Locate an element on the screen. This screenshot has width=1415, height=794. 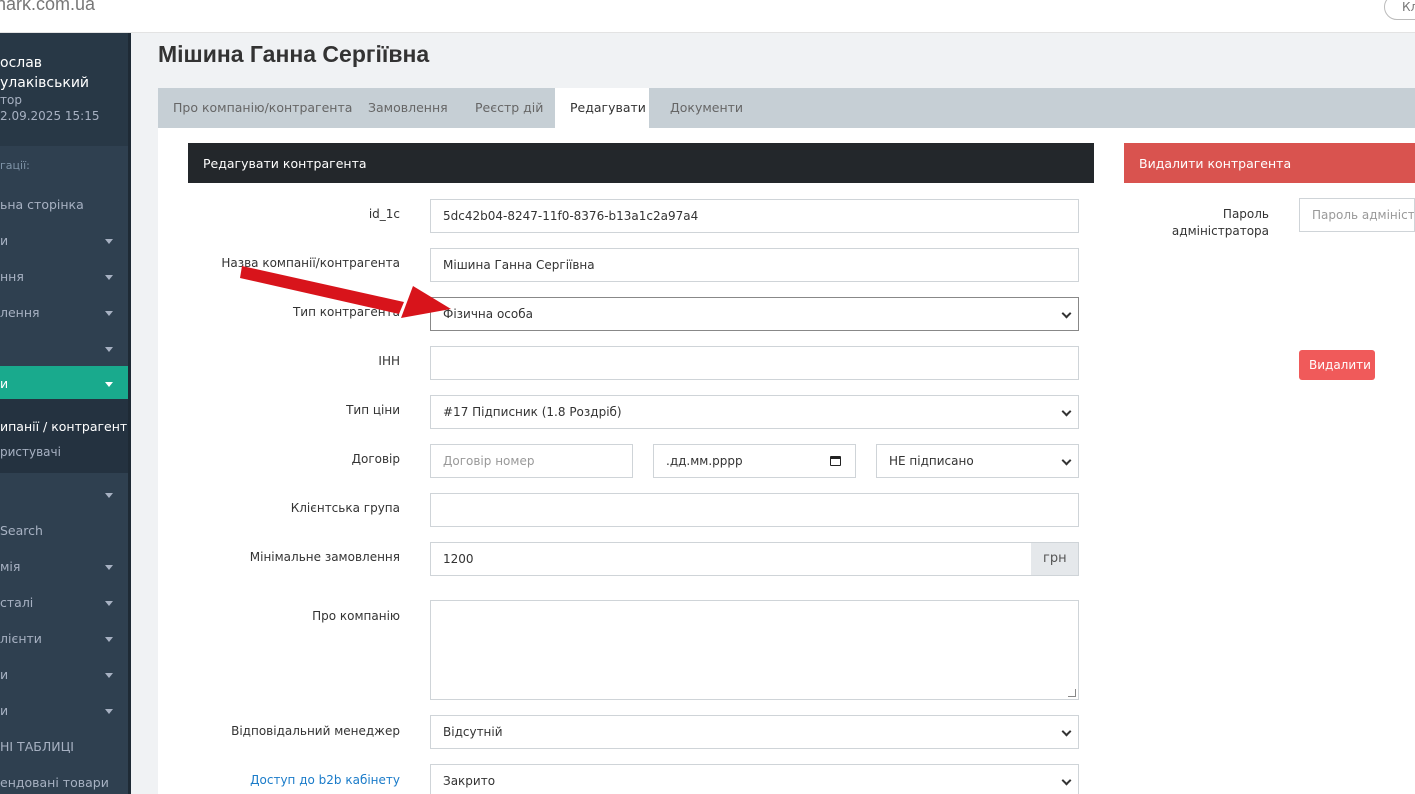
sidebar-item-tables: НІ ТАБЛИЦІ is located at coordinates (64, 747).